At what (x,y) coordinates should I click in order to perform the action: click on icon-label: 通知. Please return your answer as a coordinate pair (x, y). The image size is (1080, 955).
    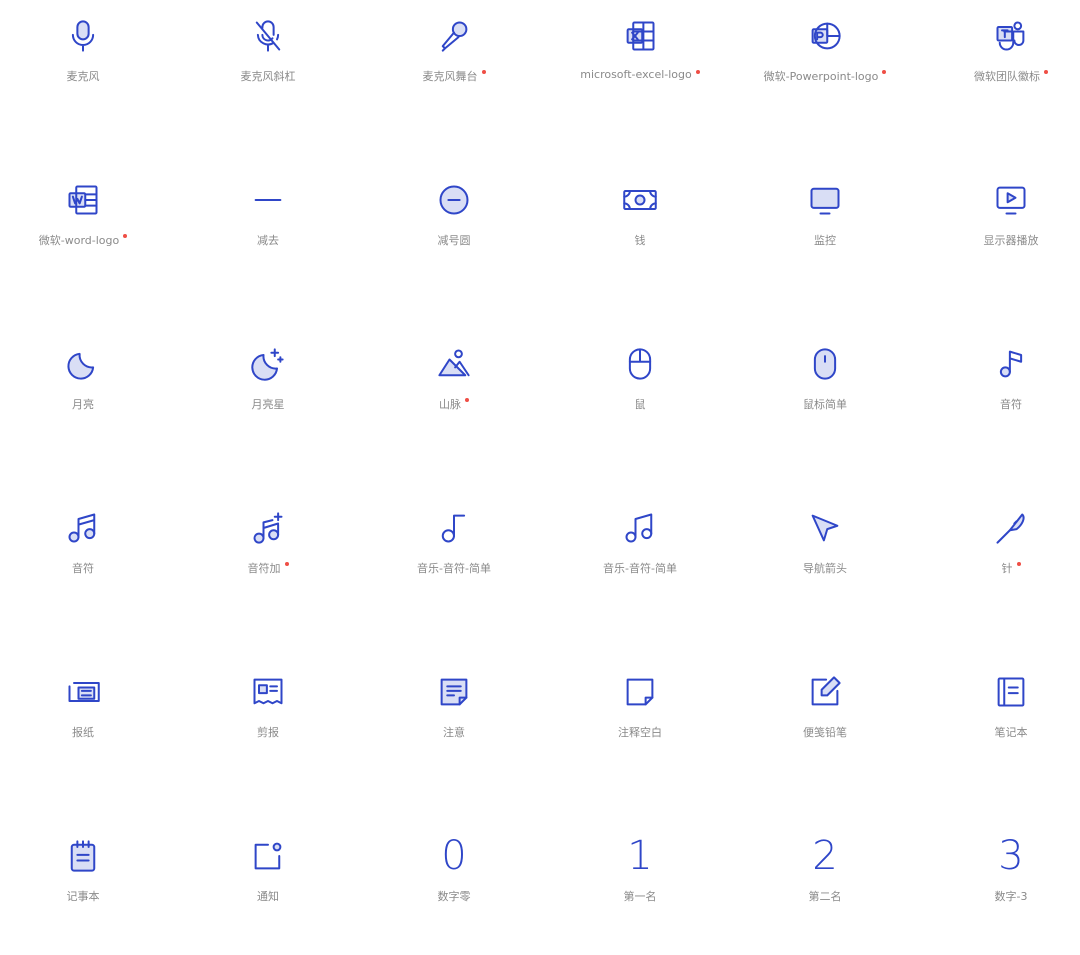
    Looking at the image, I should click on (268, 896).